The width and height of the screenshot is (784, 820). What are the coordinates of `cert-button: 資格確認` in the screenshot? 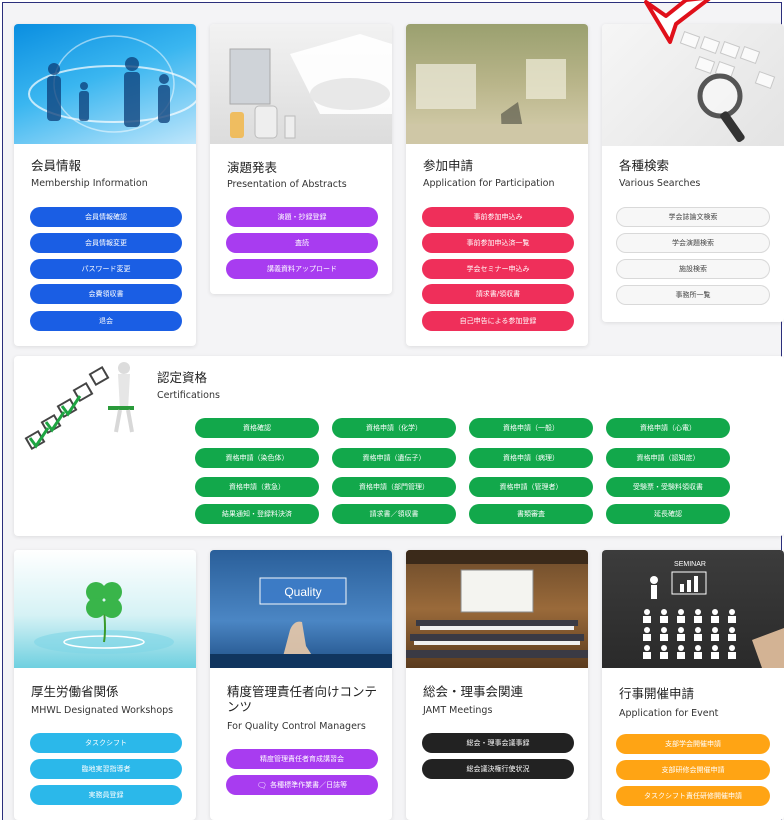 It's located at (257, 428).